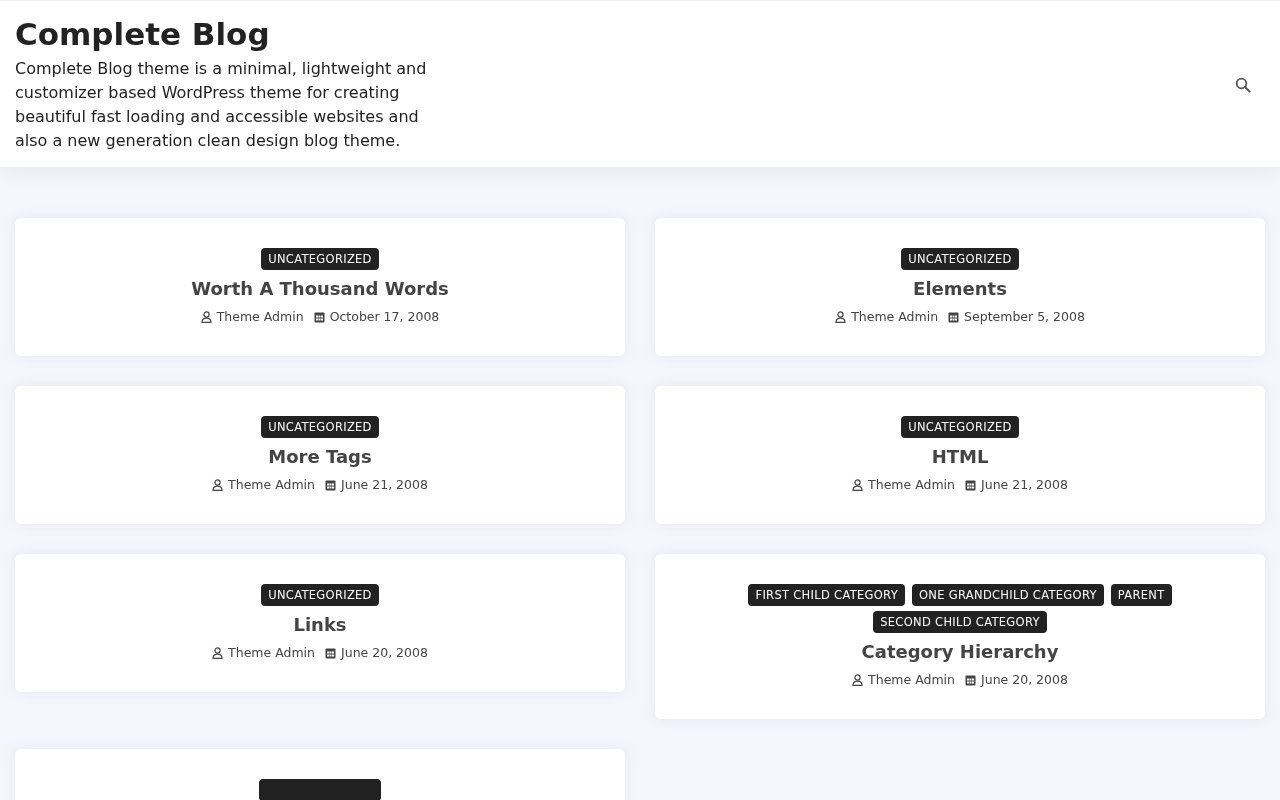  What do you see at coordinates (1008, 595) in the screenshot?
I see `category-tag: ONE GRANDCHILD CATEGORY` at bounding box center [1008, 595].